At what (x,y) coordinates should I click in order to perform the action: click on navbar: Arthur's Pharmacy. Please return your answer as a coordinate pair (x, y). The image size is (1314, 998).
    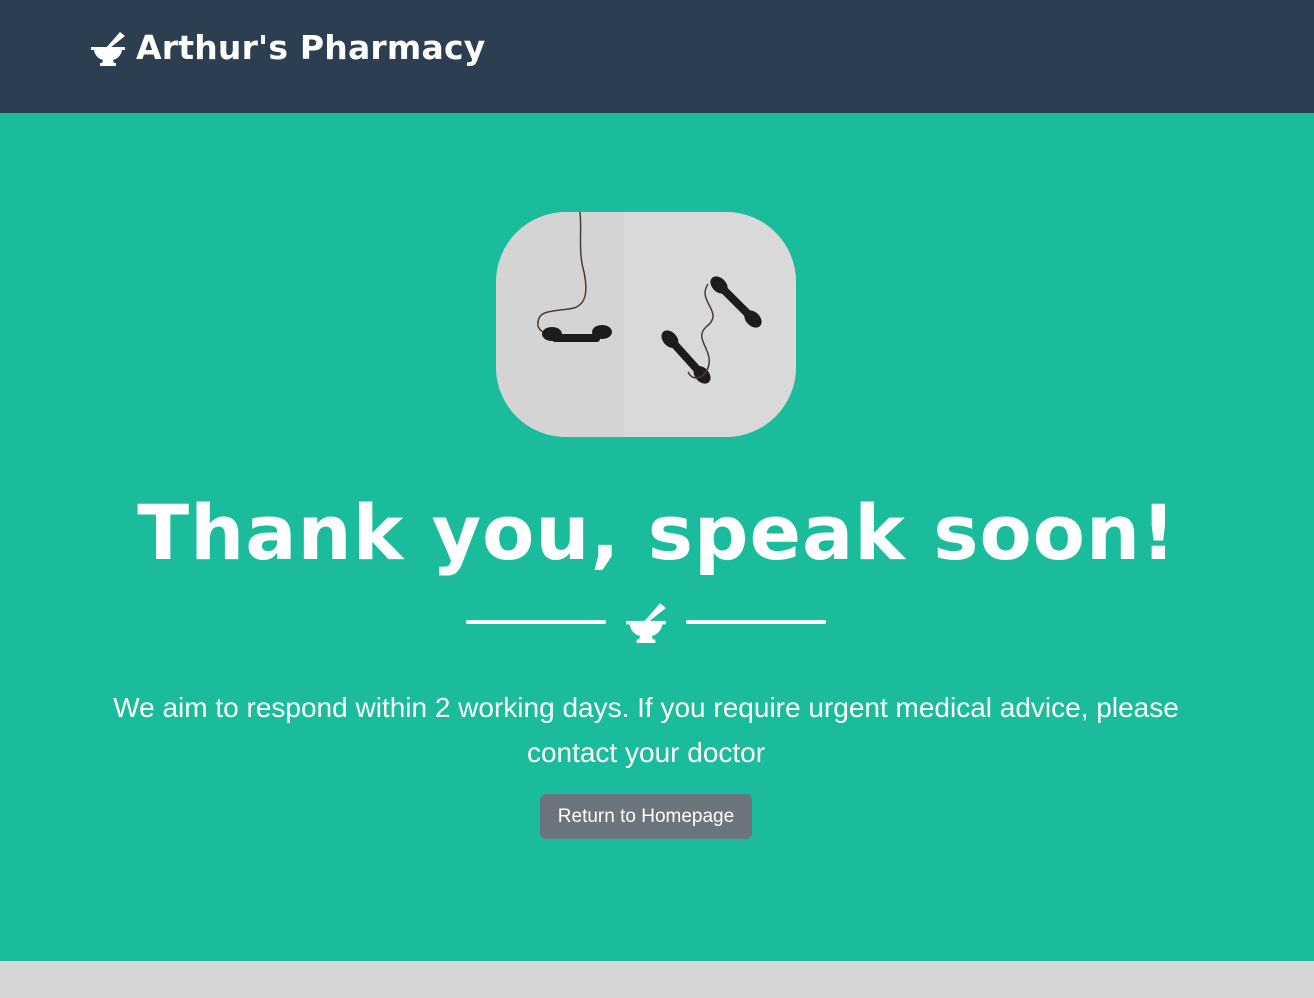
    Looking at the image, I should click on (657, 56).